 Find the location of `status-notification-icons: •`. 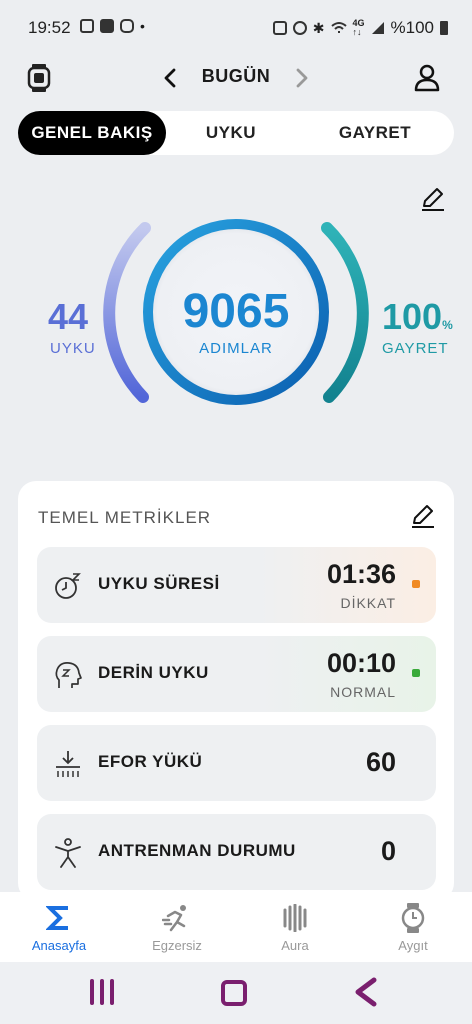

status-notification-icons: • is located at coordinates (112, 26).